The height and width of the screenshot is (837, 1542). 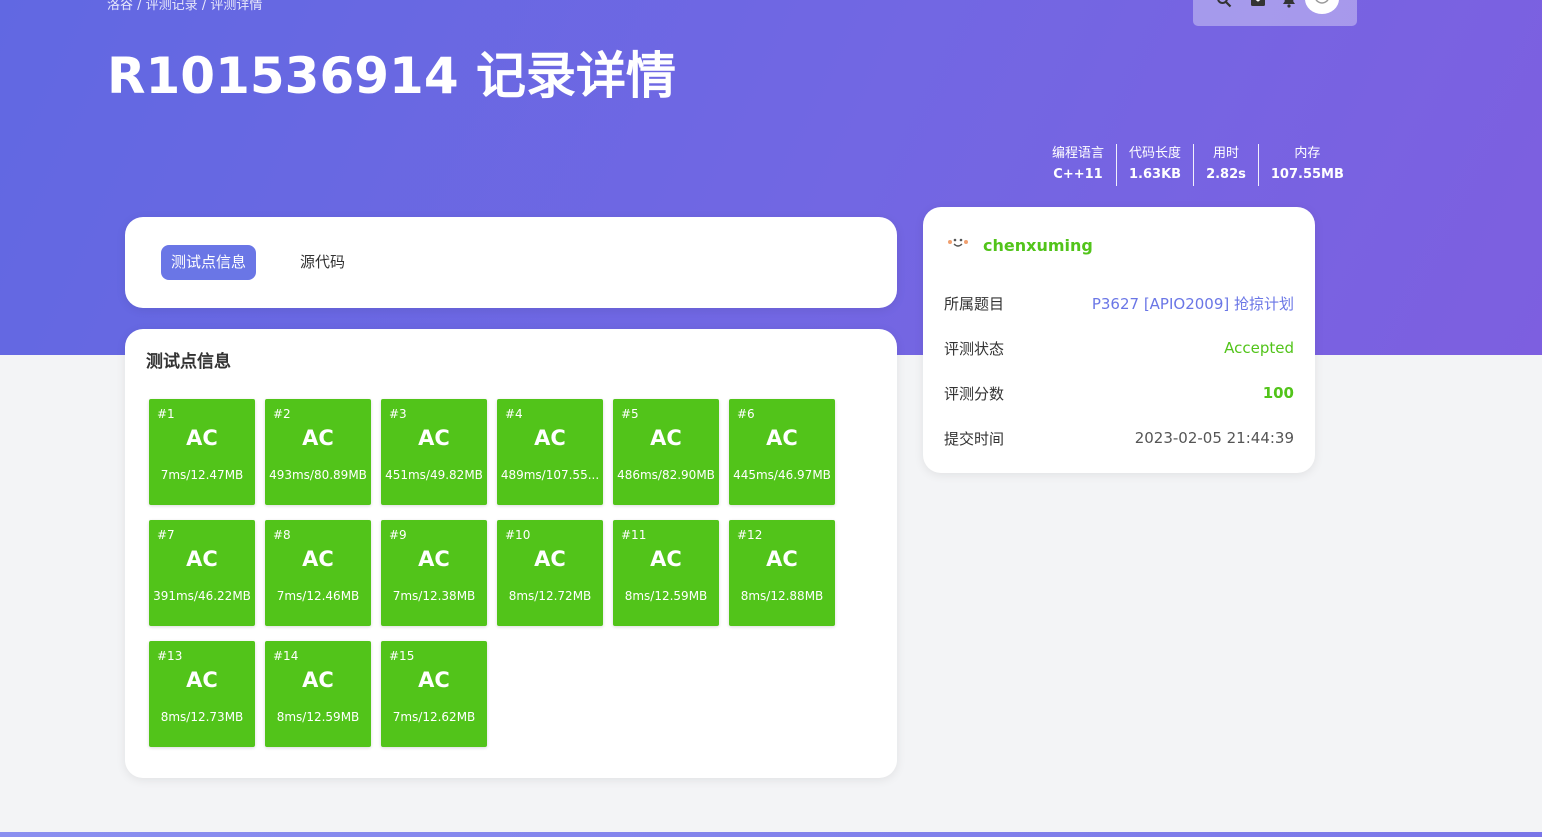 I want to click on user-toolbar, so click(x=1275, y=13).